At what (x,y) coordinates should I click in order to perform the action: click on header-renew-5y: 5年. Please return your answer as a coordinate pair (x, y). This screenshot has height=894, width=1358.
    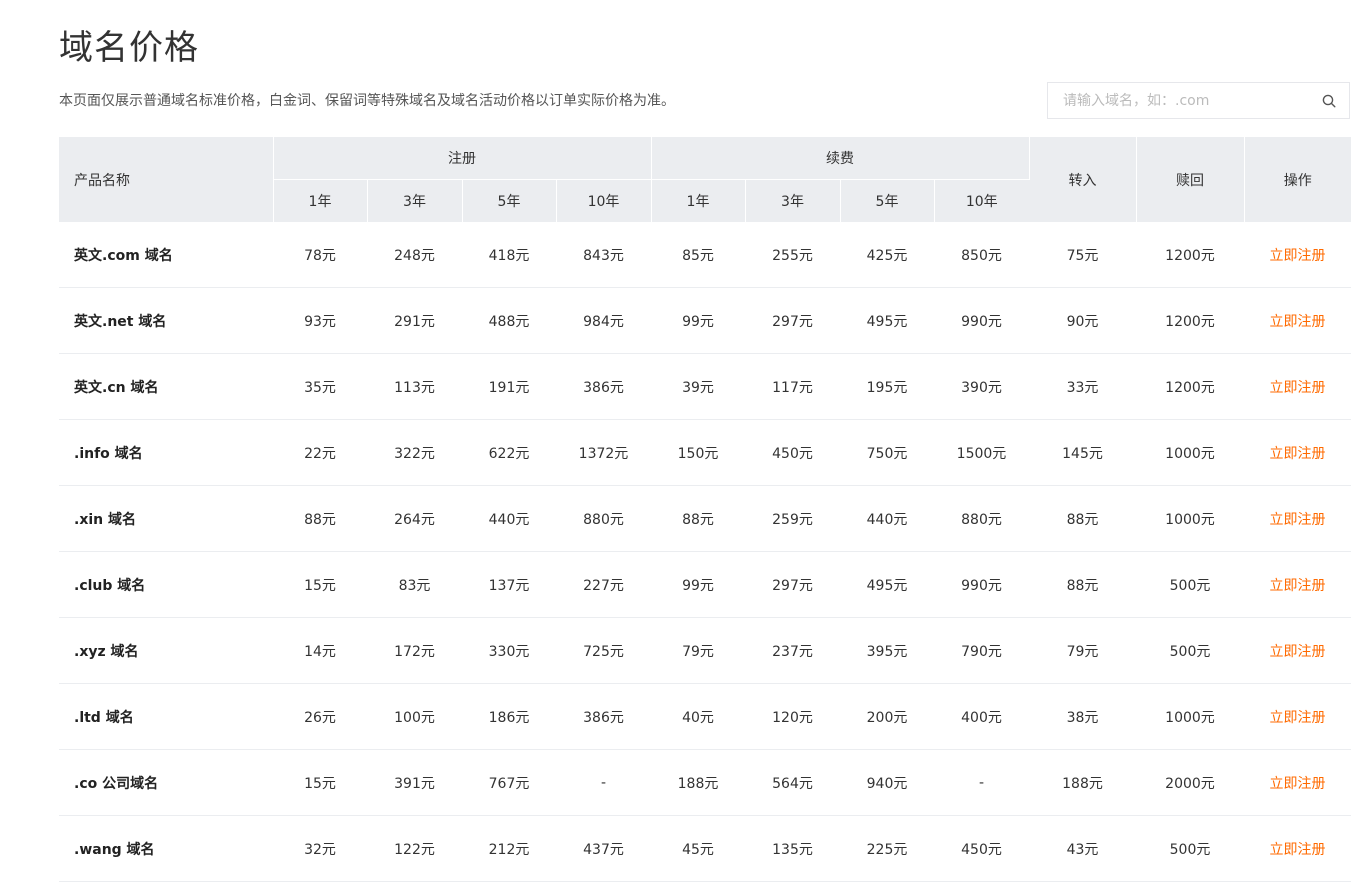
    Looking at the image, I should click on (887, 200).